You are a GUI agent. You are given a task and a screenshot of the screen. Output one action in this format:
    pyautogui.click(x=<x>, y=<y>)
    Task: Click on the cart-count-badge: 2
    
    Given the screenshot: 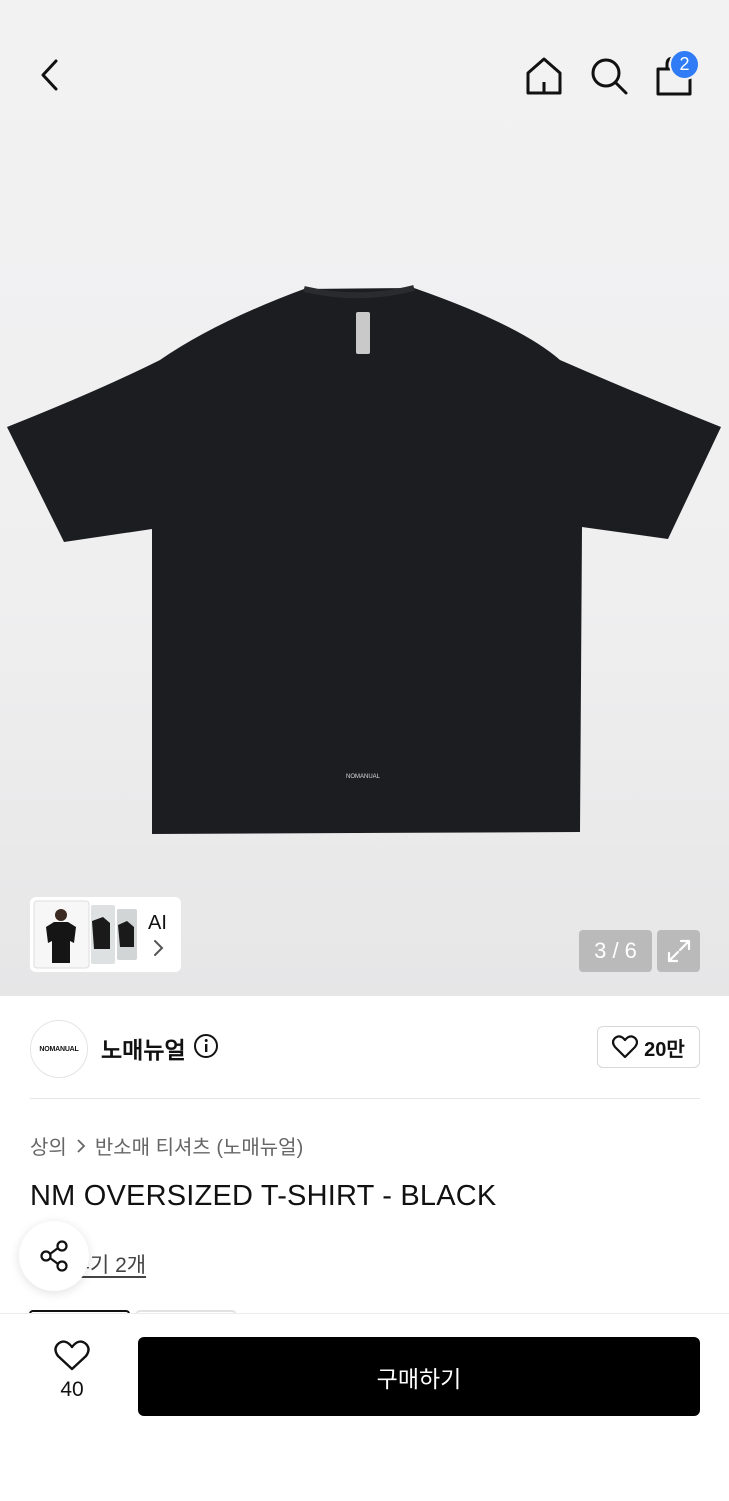 What is the action you would take?
    pyautogui.click(x=684, y=64)
    